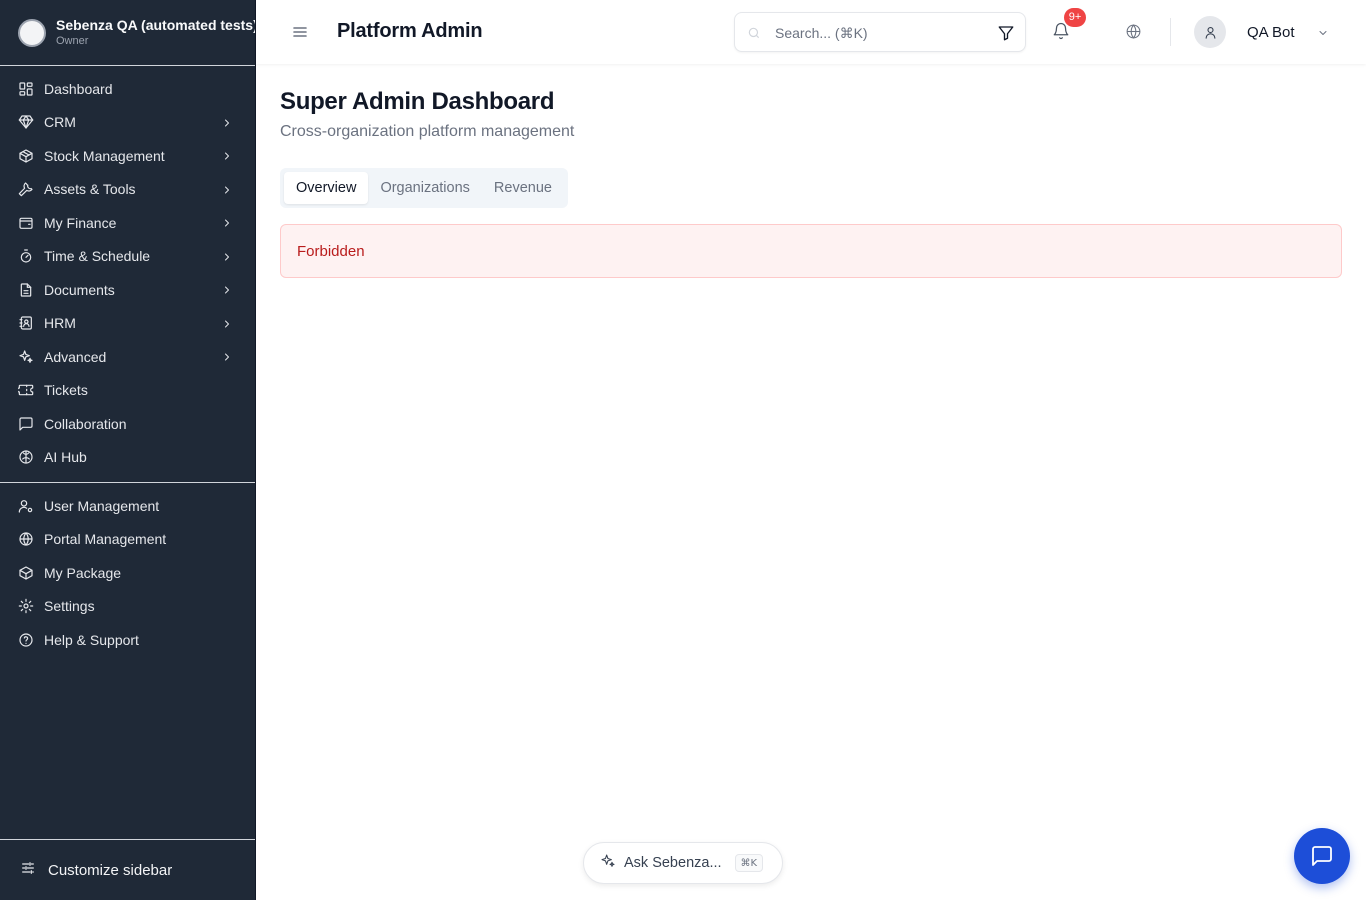  Describe the element at coordinates (80, 222) in the screenshot. I see `sidebar-item-label: My Finance` at that location.